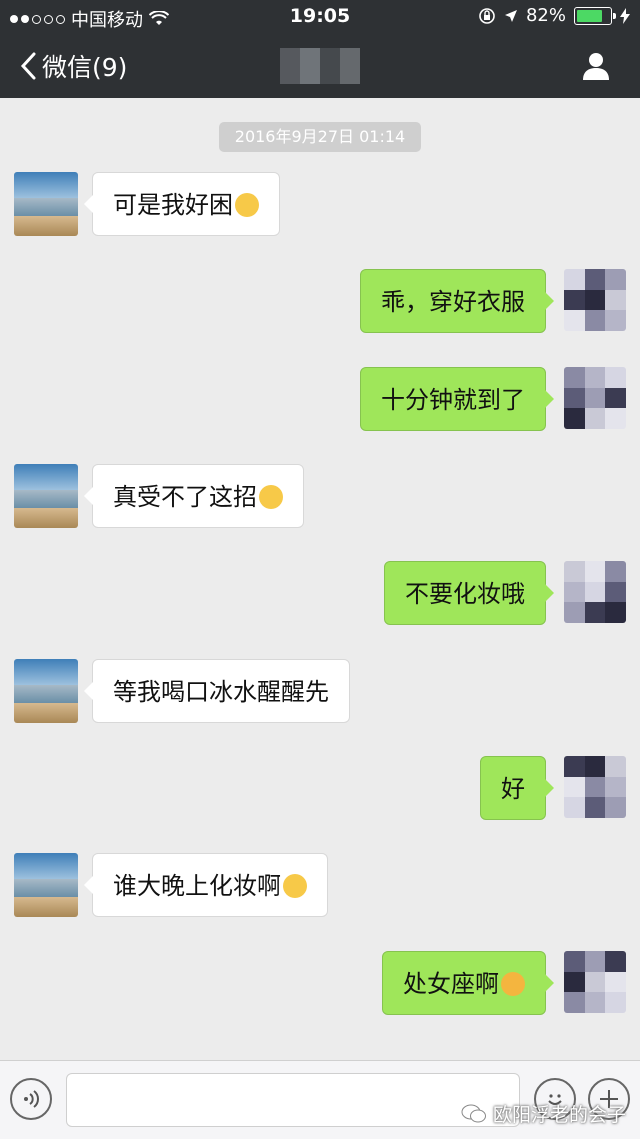 The height and width of the screenshot is (1139, 640). What do you see at coordinates (453, 302) in the screenshot?
I see `message-text: 乖，穿好衣服` at bounding box center [453, 302].